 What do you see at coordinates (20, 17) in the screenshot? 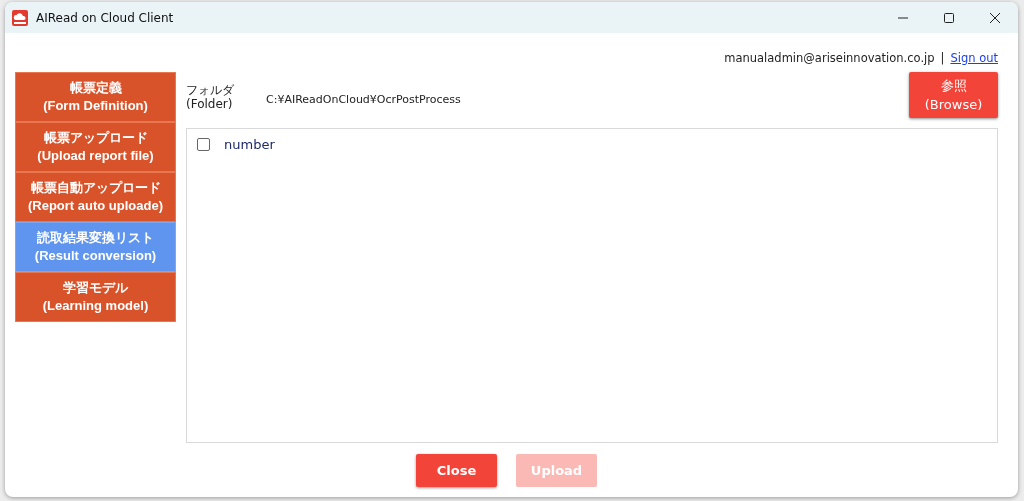
I see `app-logo-icon` at bounding box center [20, 17].